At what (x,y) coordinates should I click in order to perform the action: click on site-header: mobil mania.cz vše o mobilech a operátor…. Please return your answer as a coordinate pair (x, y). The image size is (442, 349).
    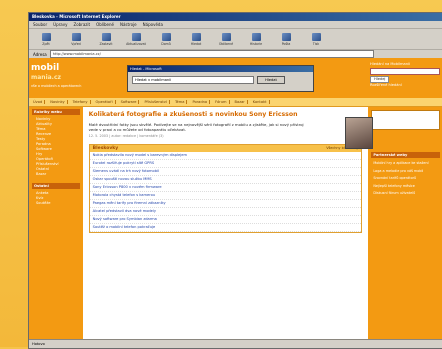
    Looking at the image, I should click on (235, 78).